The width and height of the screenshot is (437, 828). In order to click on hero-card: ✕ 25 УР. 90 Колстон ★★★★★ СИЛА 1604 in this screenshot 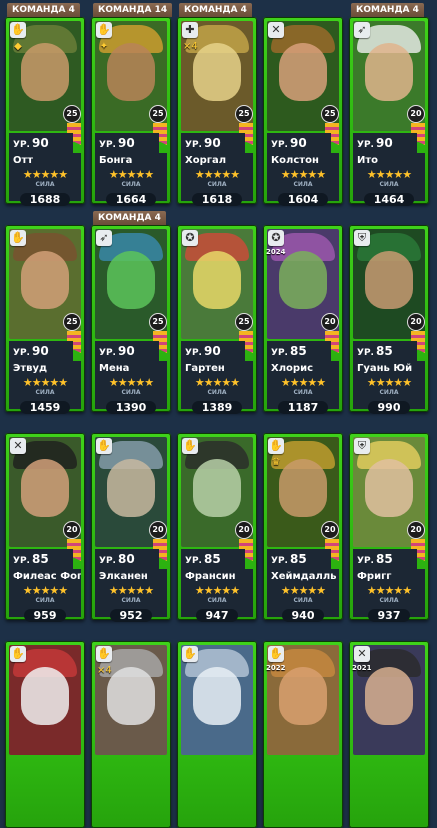, I will do `click(303, 111)`.